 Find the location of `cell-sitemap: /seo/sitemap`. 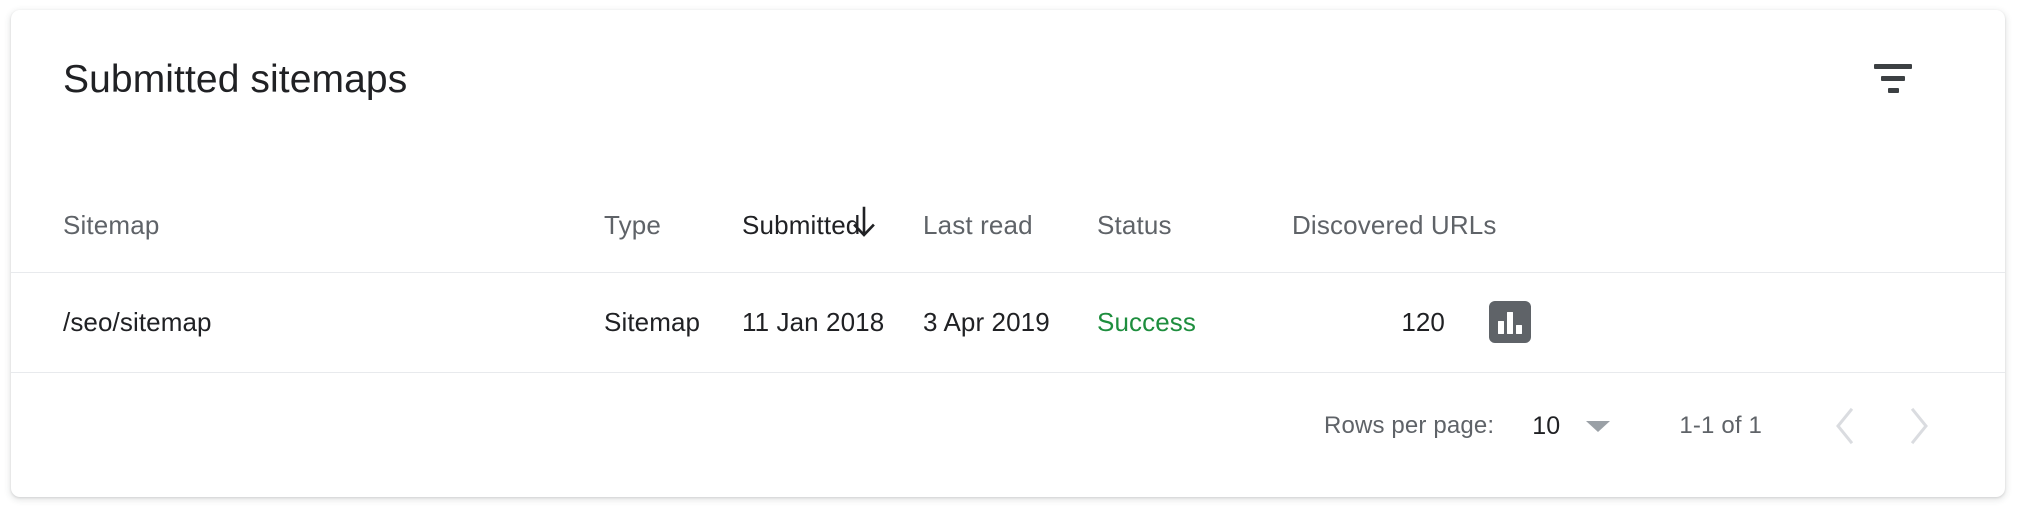

cell-sitemap: /seo/sitemap is located at coordinates (137, 322).